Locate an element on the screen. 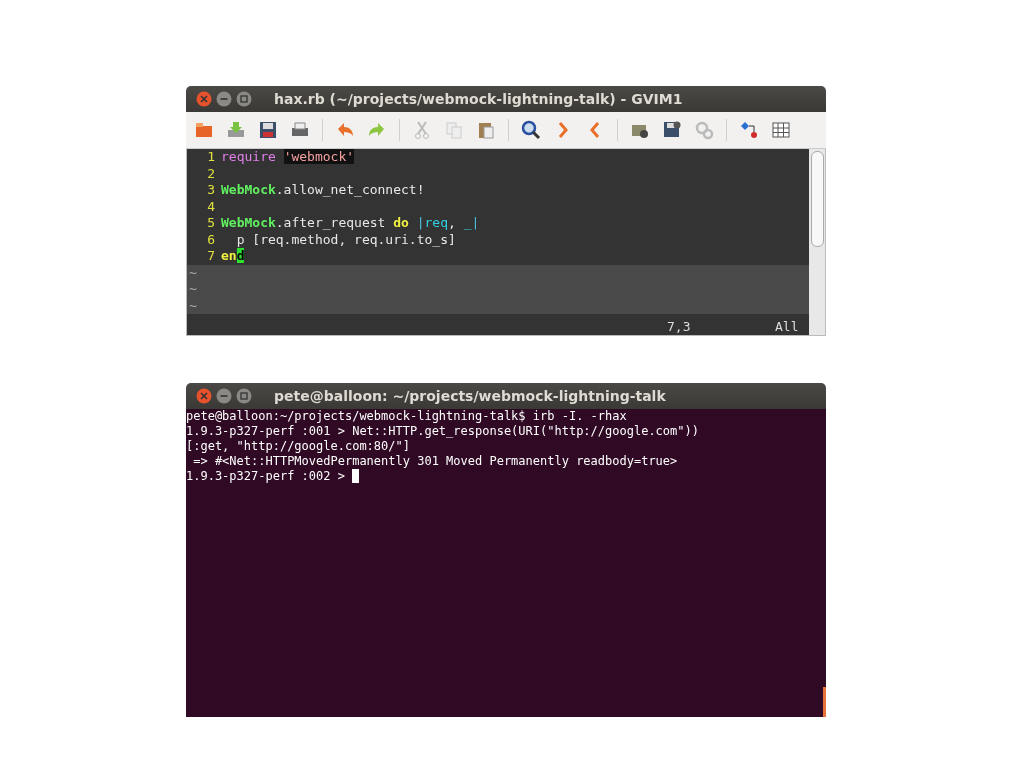 This screenshot has height=768, width=1024. code-line: WebMock.allow_net_connect! is located at coordinates (323, 190).